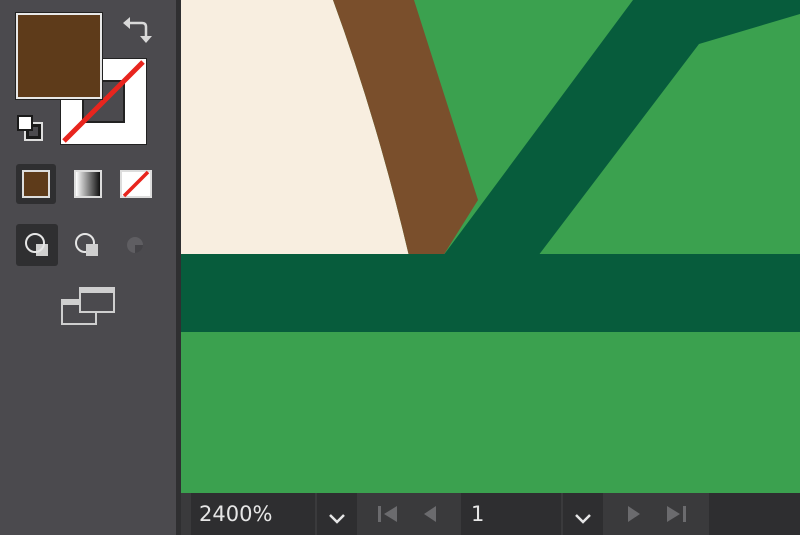  What do you see at coordinates (59, 56) in the screenshot?
I see `fill-color-swatch-front` at bounding box center [59, 56].